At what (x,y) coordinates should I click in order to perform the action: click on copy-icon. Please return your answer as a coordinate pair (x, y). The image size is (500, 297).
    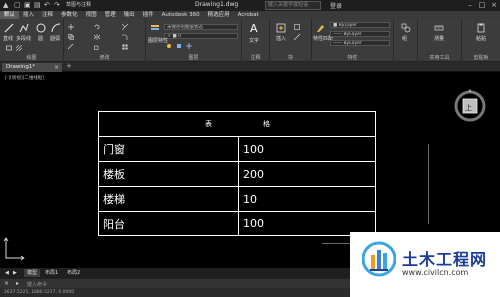
    Looking at the image, I should click on (71, 37).